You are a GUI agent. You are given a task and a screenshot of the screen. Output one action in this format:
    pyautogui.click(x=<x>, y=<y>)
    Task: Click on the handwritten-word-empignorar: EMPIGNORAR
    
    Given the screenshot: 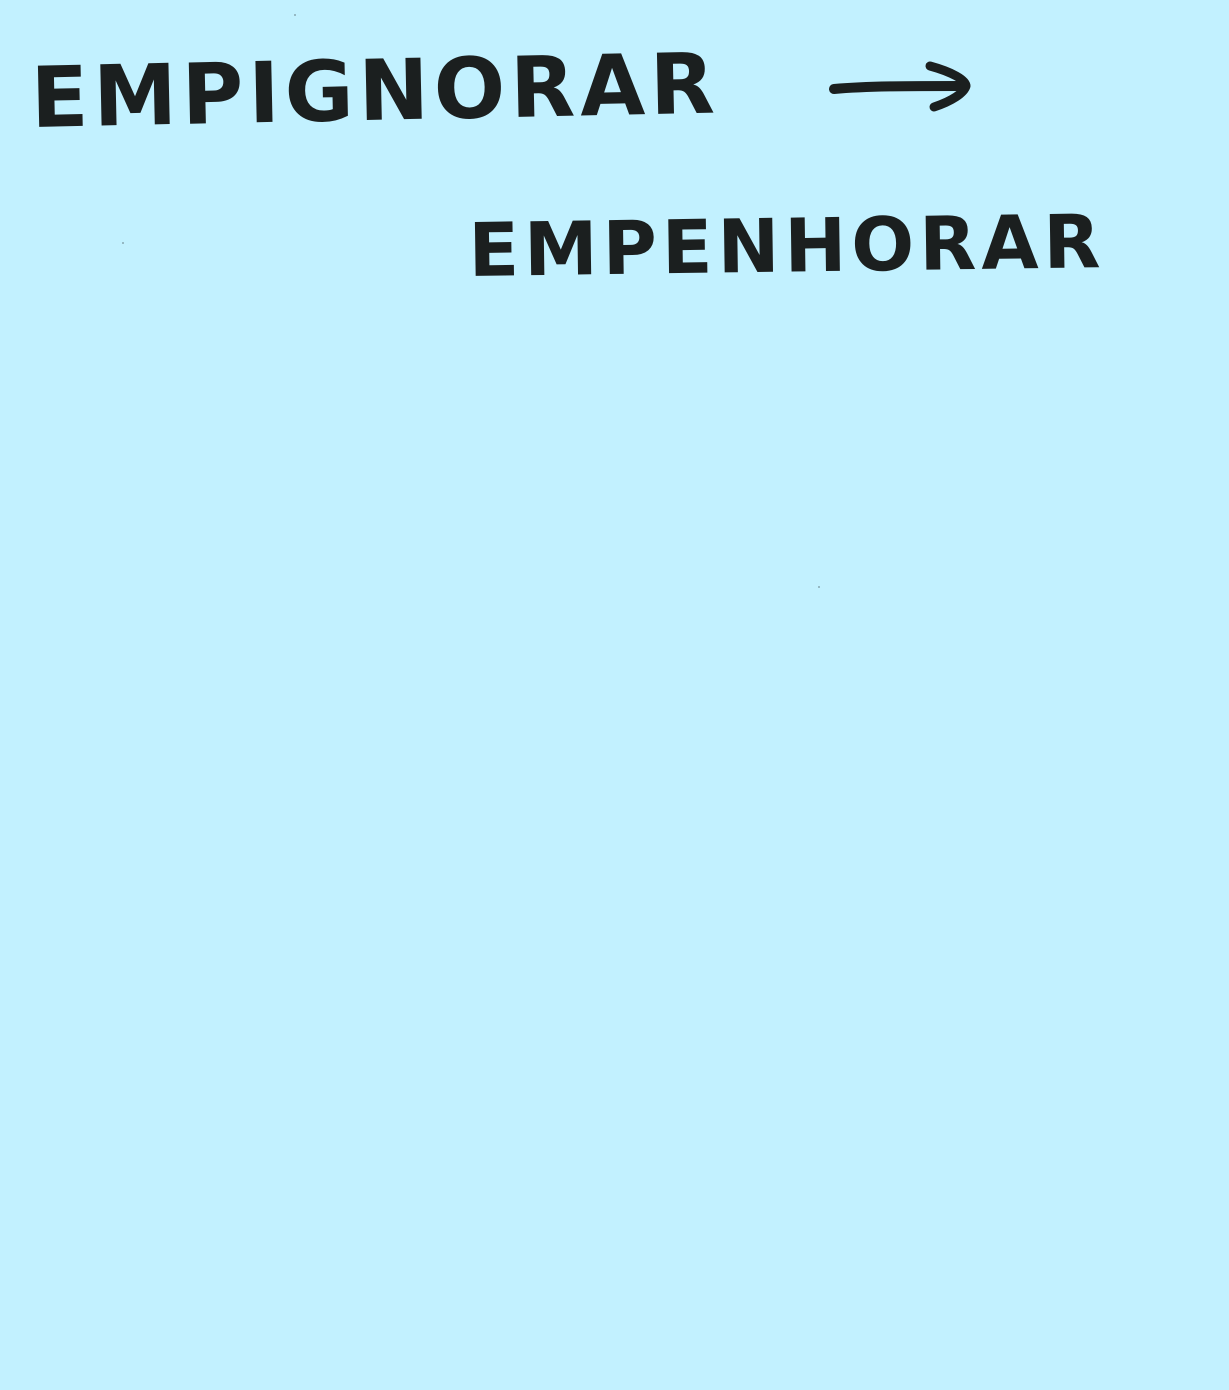 What is the action you would take?
    pyautogui.click(x=375, y=90)
    